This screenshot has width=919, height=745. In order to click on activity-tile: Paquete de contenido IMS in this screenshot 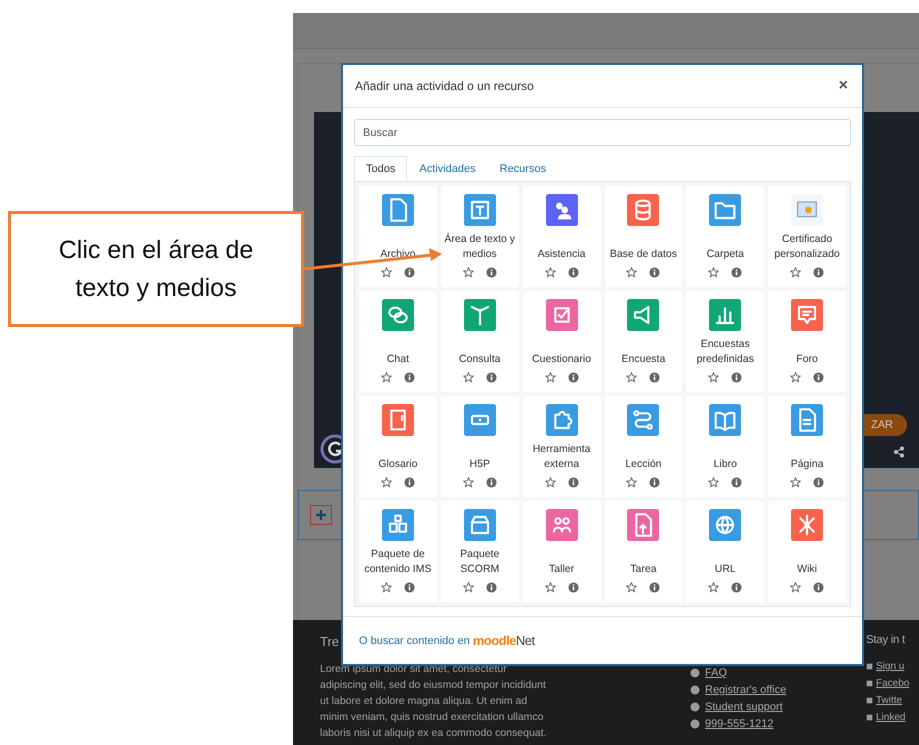, I will do `click(398, 551)`.